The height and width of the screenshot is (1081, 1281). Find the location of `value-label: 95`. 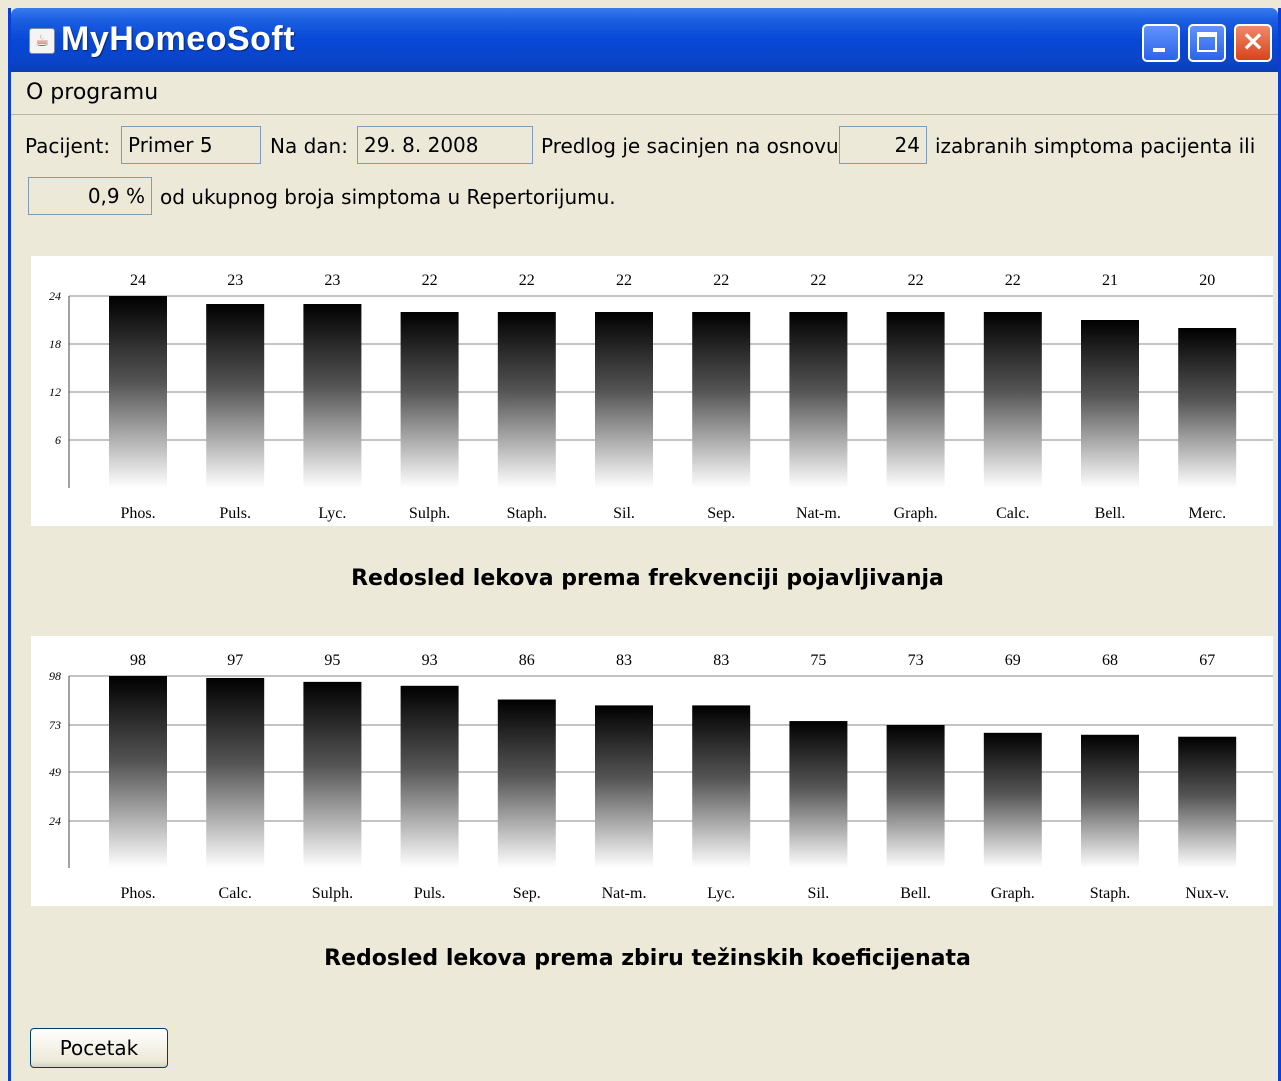

value-label: 95 is located at coordinates (332, 660).